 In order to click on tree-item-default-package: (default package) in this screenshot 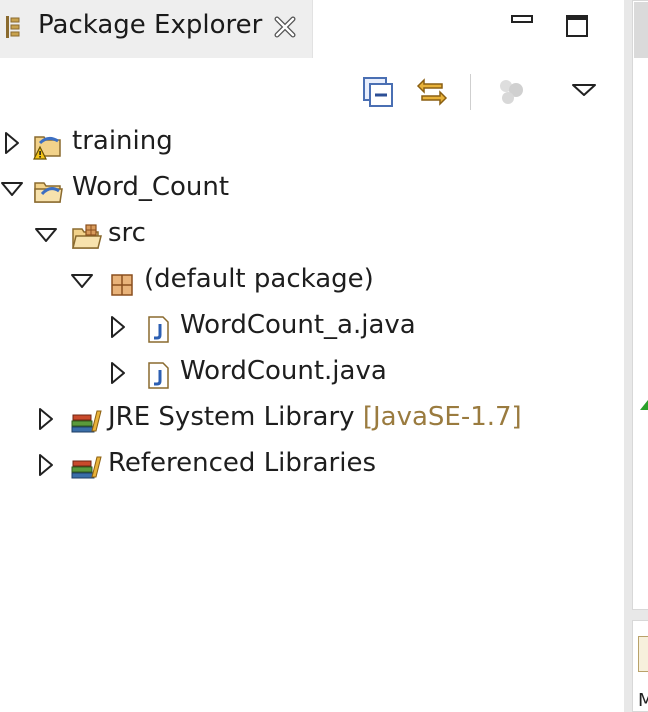, I will do `click(310, 282)`.